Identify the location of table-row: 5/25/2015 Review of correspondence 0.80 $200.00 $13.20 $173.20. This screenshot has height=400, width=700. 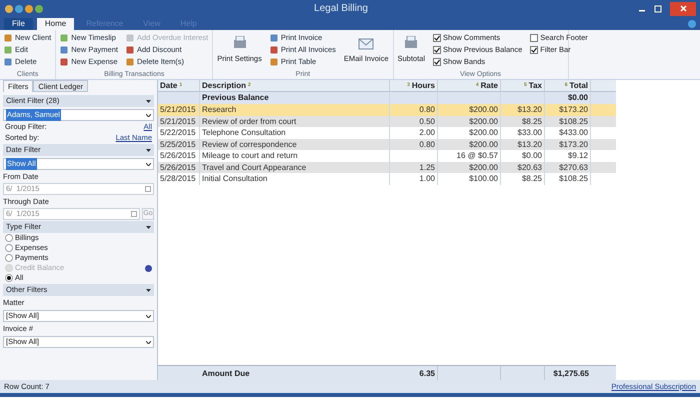
(387, 144).